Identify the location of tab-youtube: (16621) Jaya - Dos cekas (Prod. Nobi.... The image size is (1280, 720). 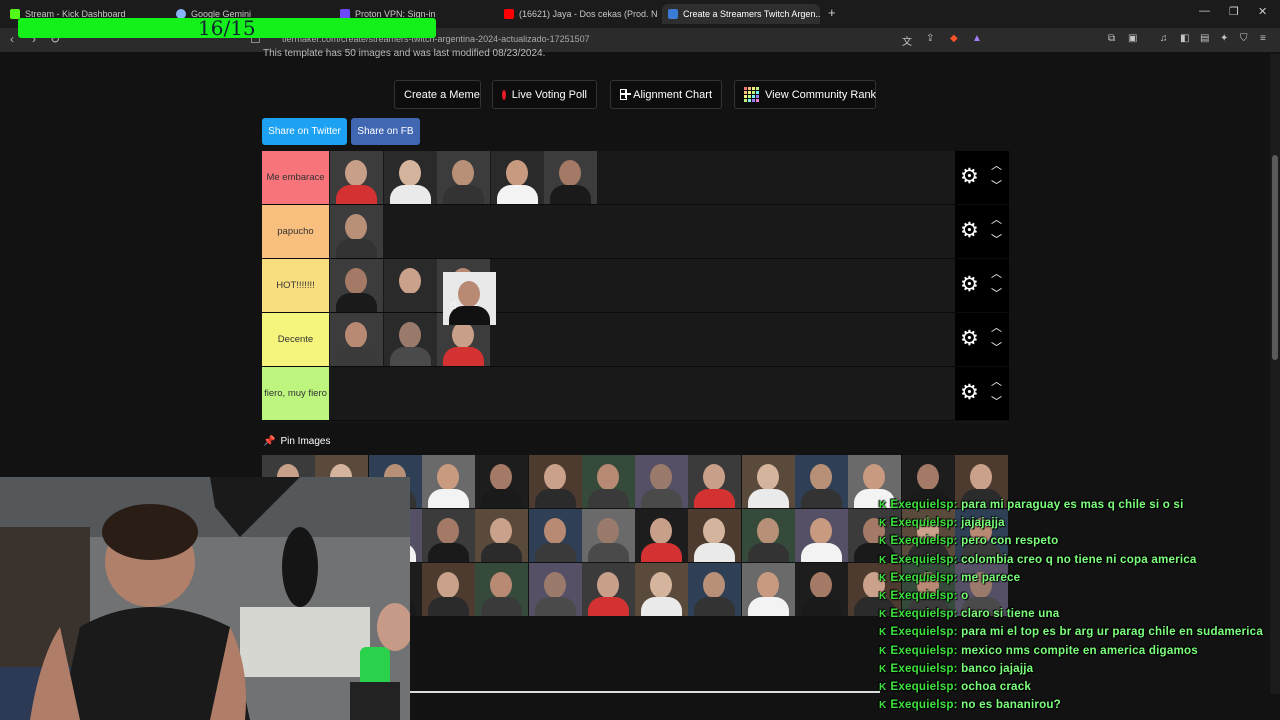
(578, 14).